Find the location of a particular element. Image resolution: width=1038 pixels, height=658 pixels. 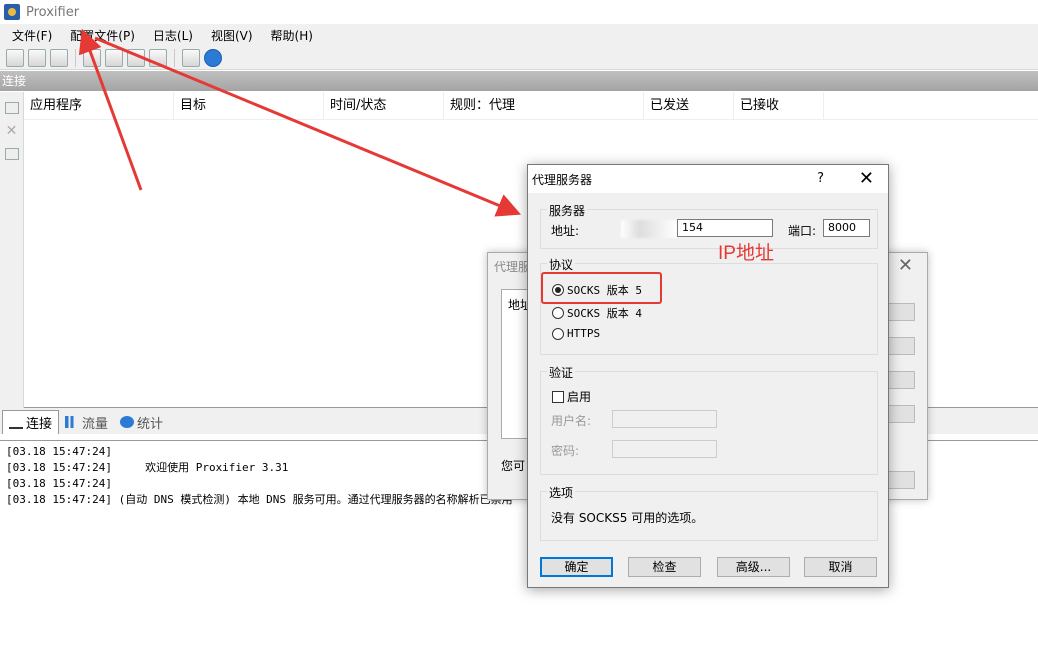

options-group: 选项 没有 SOCKS5 可用的选项。 is located at coordinates (709, 512).